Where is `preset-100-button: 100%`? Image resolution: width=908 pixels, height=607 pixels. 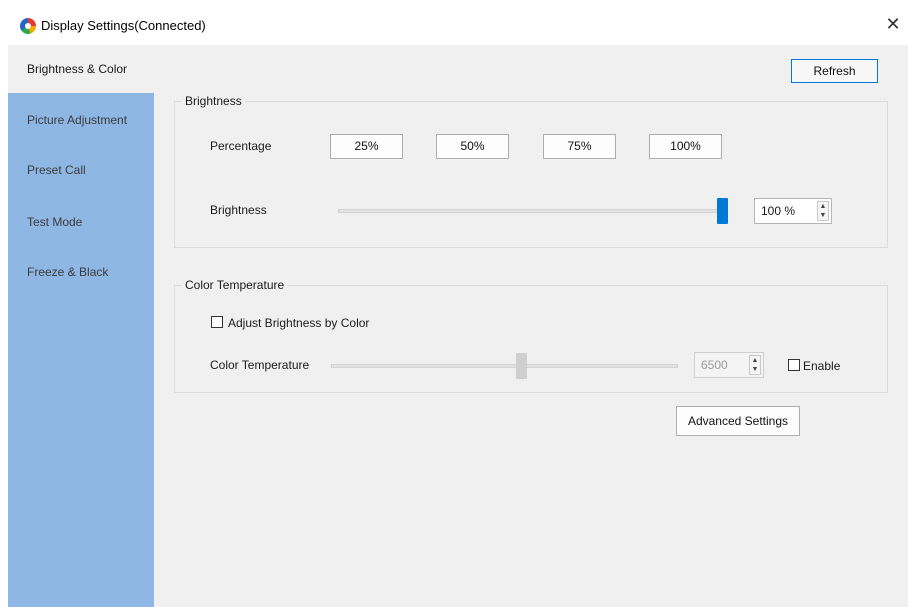
preset-100-button: 100% is located at coordinates (685, 146).